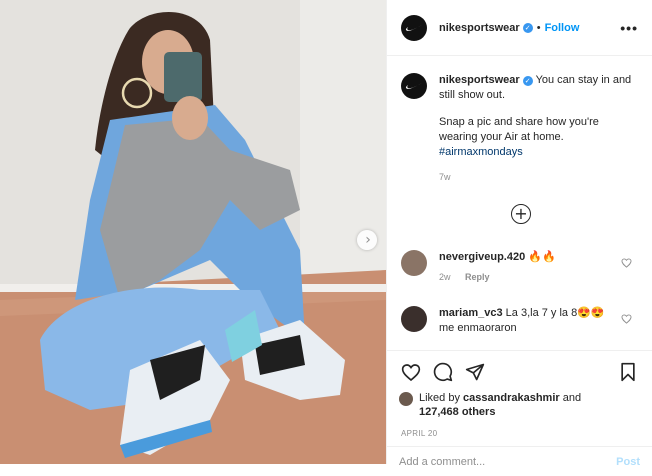 This screenshot has width=652, height=476. Describe the element at coordinates (542, 257) in the screenshot. I see `comment-text: 🔥🔥` at that location.